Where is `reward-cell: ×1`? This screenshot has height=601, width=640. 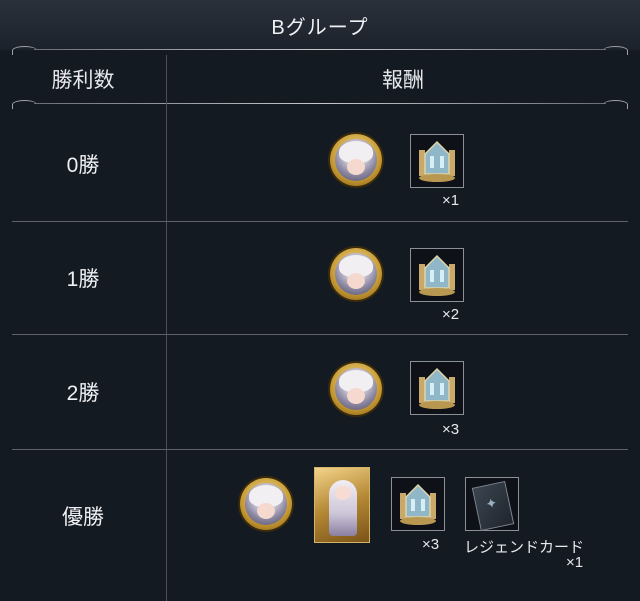 reward-cell: ×1 is located at coordinates (403, 164).